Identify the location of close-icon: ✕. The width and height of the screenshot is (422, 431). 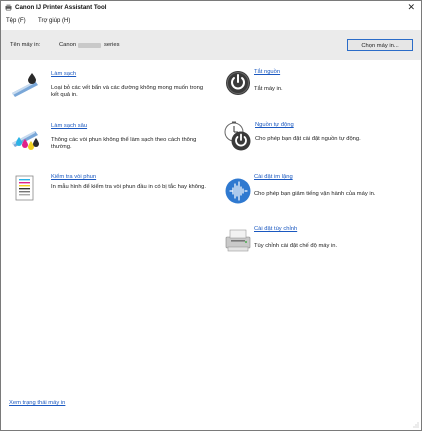
(411, 7).